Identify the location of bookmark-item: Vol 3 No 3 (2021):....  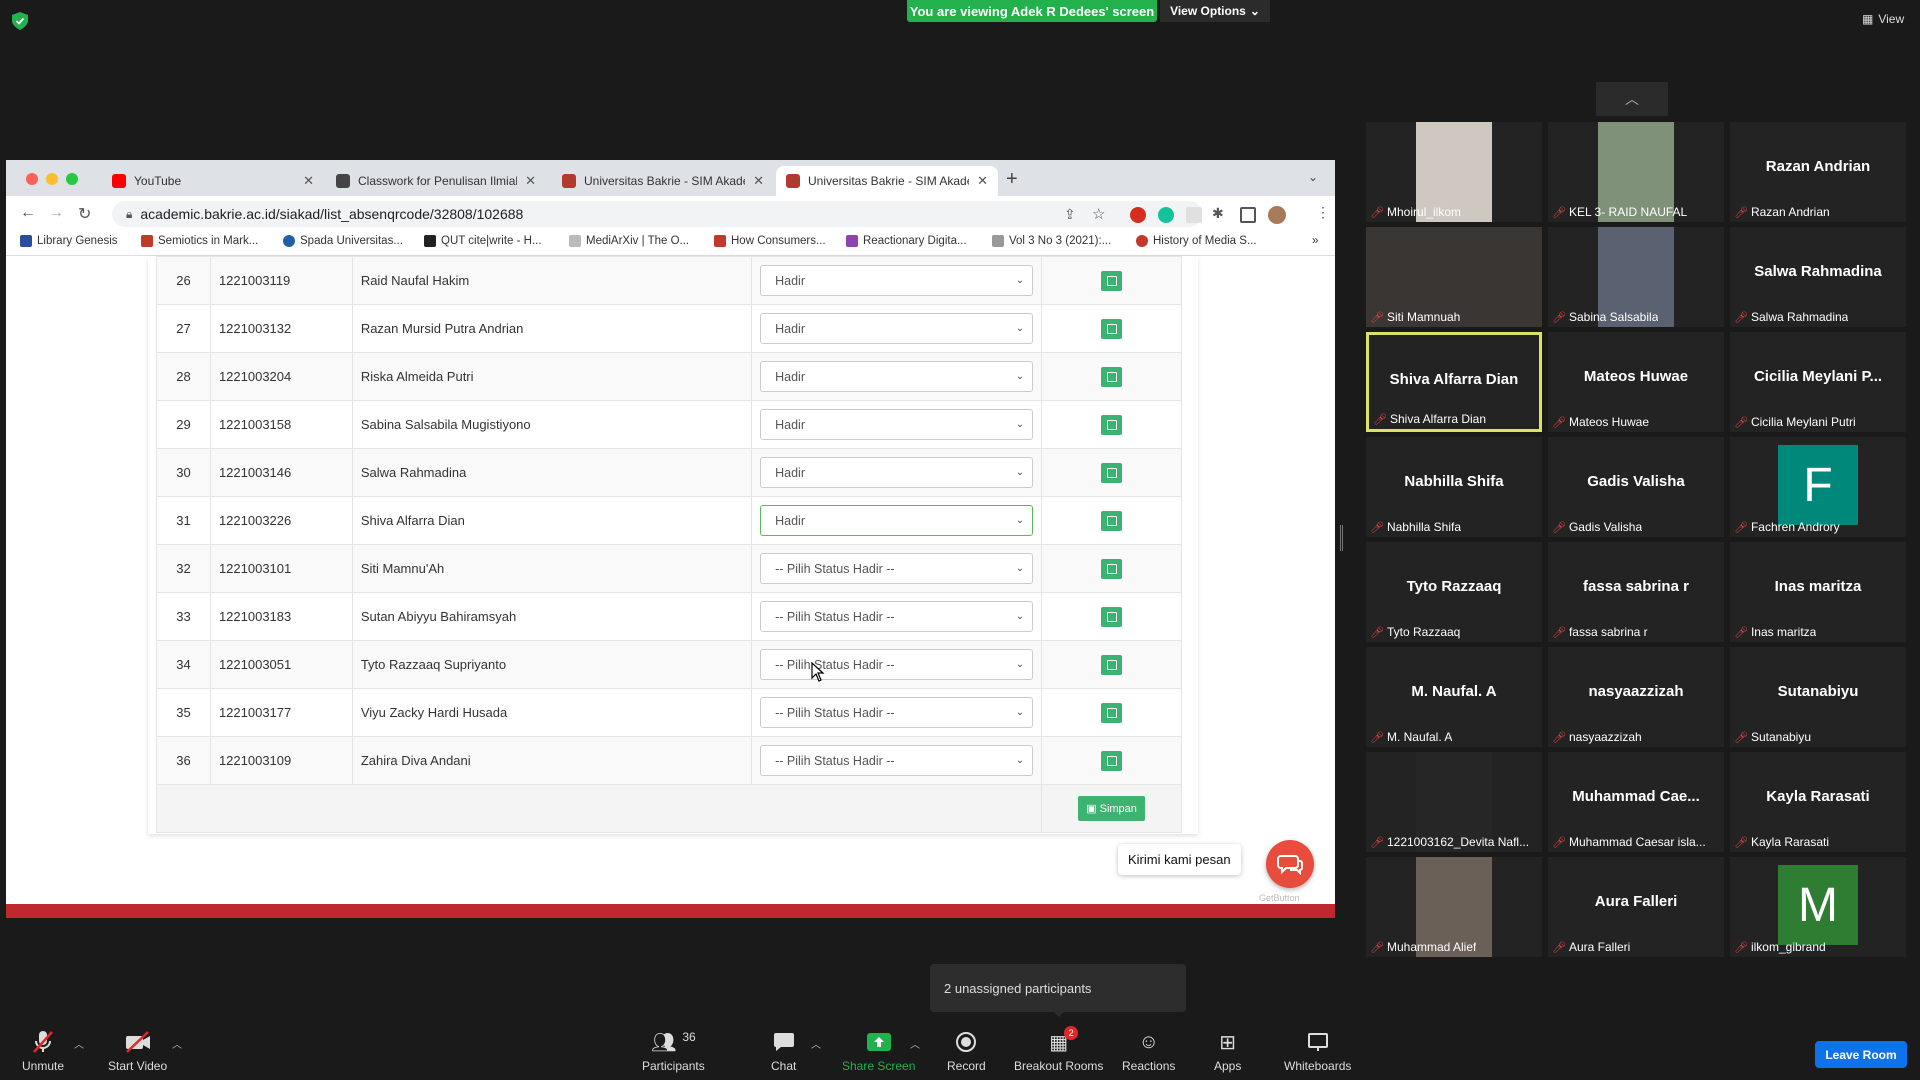
(1051, 241).